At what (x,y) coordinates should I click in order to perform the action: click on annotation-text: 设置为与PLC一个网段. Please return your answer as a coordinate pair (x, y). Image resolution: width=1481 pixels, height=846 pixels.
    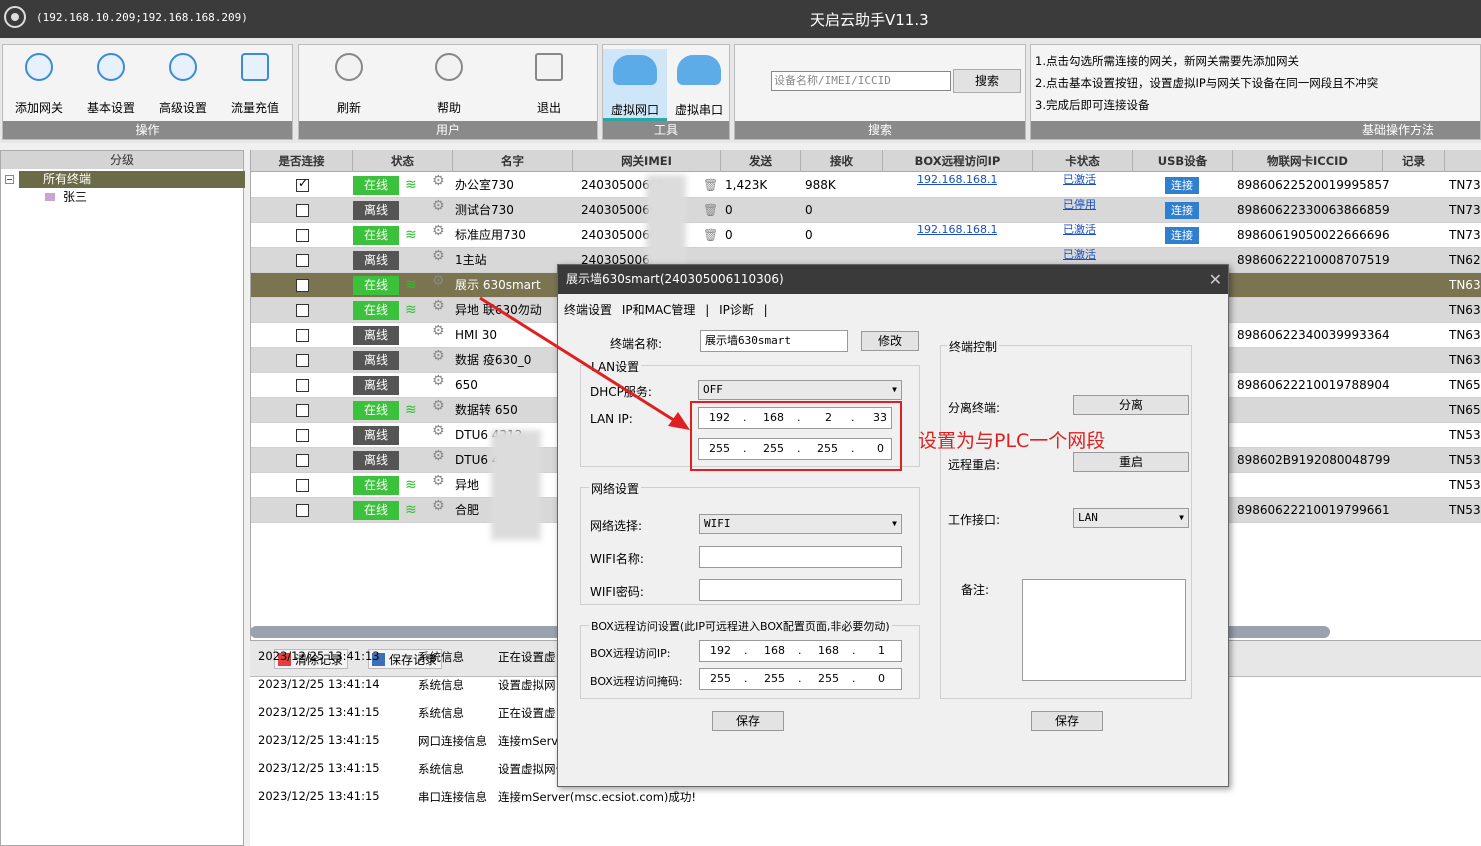
    Looking at the image, I should click on (1012, 441).